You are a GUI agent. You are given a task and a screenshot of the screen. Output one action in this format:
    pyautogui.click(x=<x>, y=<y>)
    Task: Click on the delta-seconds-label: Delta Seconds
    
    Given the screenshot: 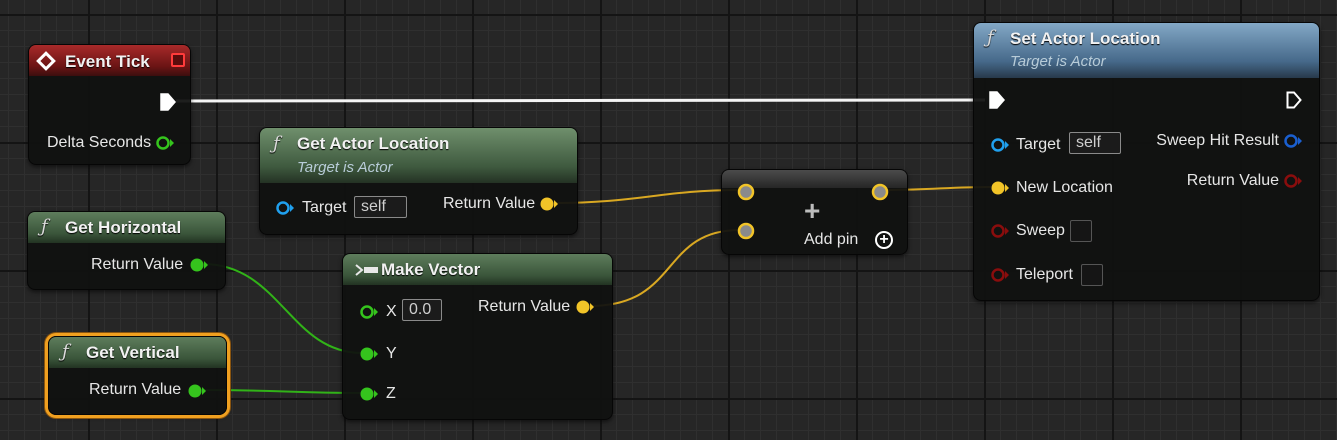 What is the action you would take?
    pyautogui.click(x=99, y=142)
    